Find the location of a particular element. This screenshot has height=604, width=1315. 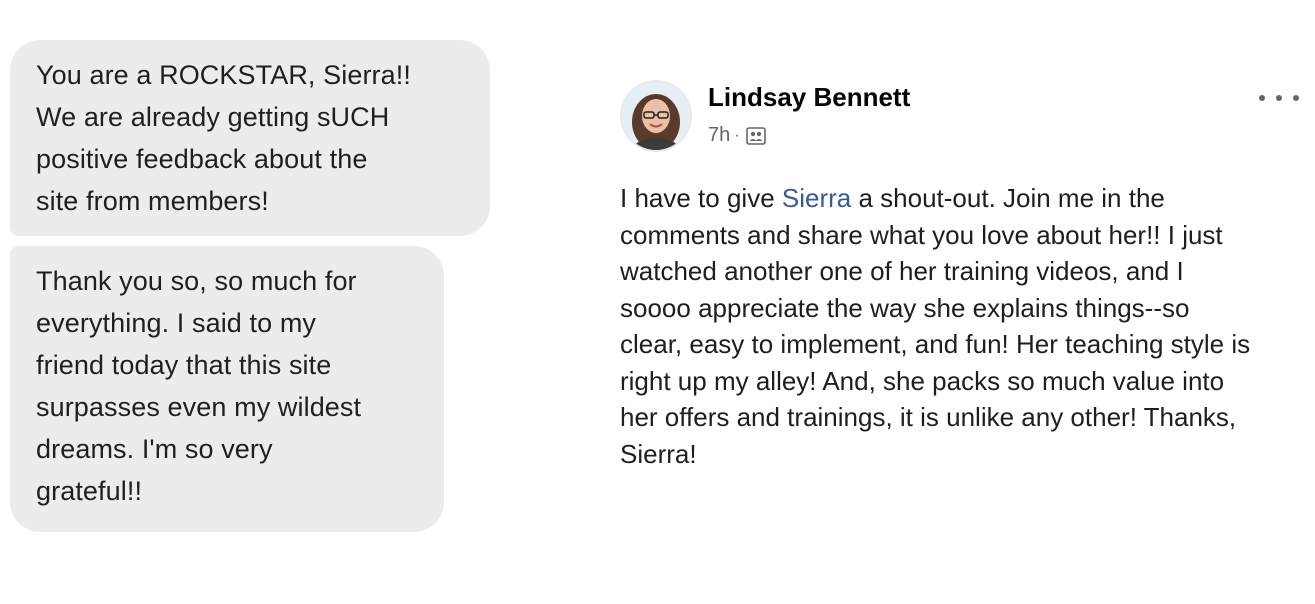

message-text-line: positive feedback about the is located at coordinates (202, 159).